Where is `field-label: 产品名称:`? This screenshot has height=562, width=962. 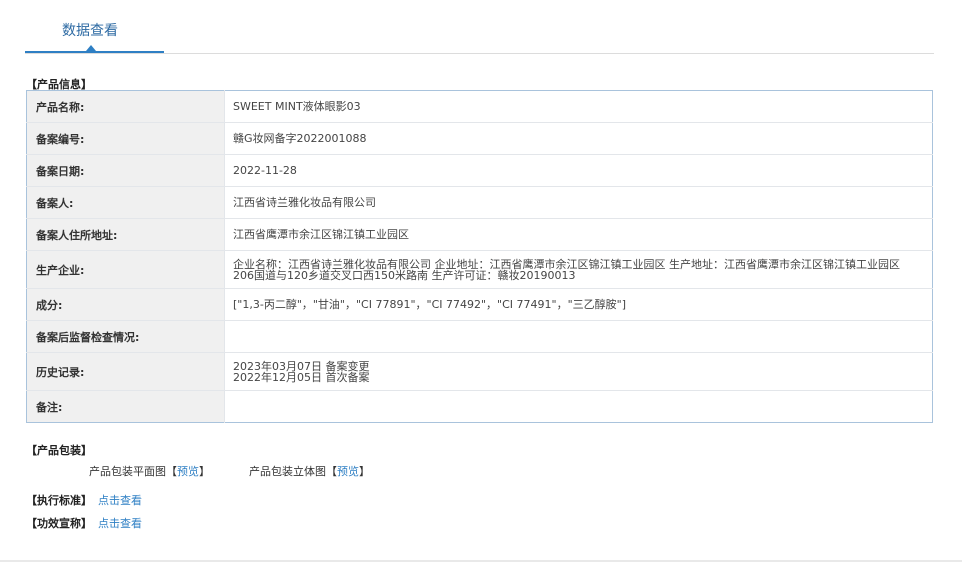
field-label: 产品名称: is located at coordinates (125, 106).